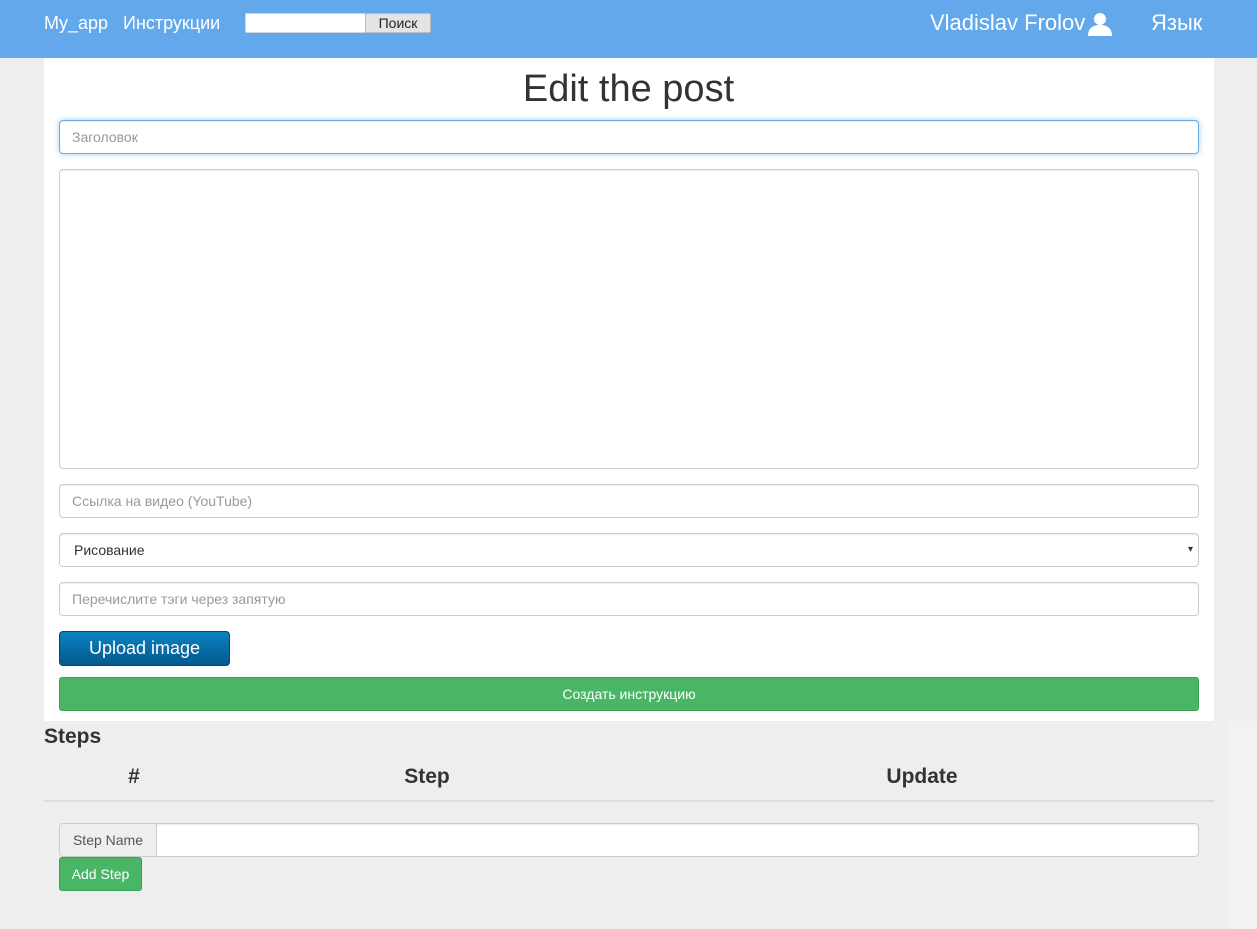  What do you see at coordinates (629, 801) in the screenshot?
I see `table-divider` at bounding box center [629, 801].